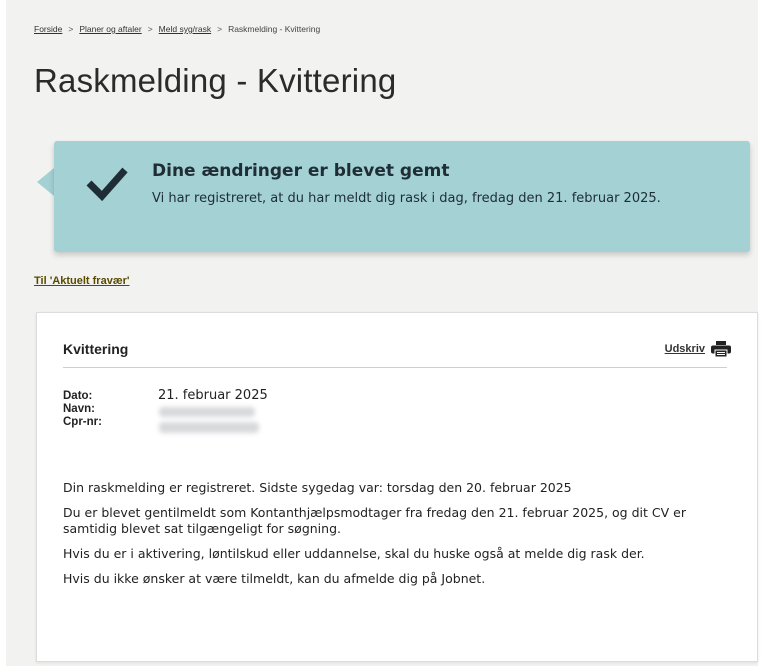  What do you see at coordinates (82, 281) in the screenshot?
I see `aktuelt-fravaer-link: Til 'Aktuelt fravær'` at bounding box center [82, 281].